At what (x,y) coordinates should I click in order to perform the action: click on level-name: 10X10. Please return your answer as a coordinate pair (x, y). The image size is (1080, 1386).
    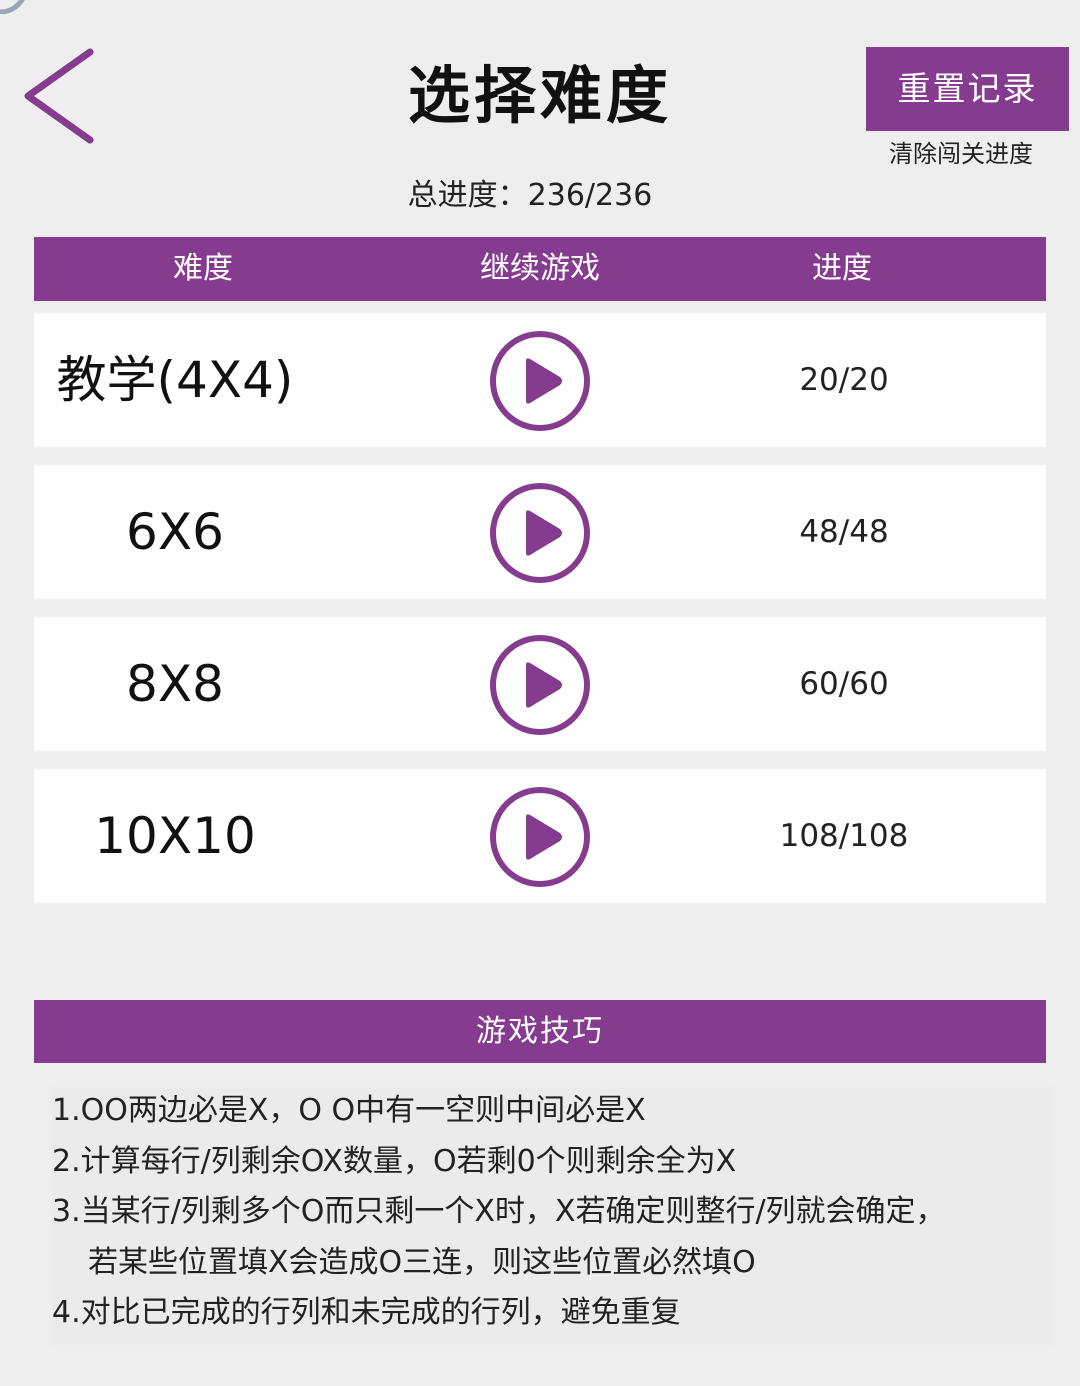
    Looking at the image, I should click on (175, 836).